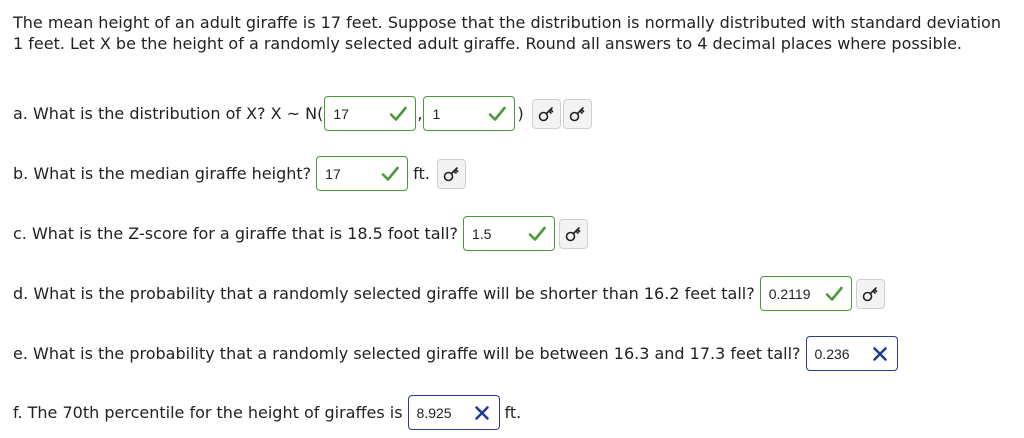  What do you see at coordinates (805, 293) in the screenshot?
I see `answer-d-field: 0.2119` at bounding box center [805, 293].